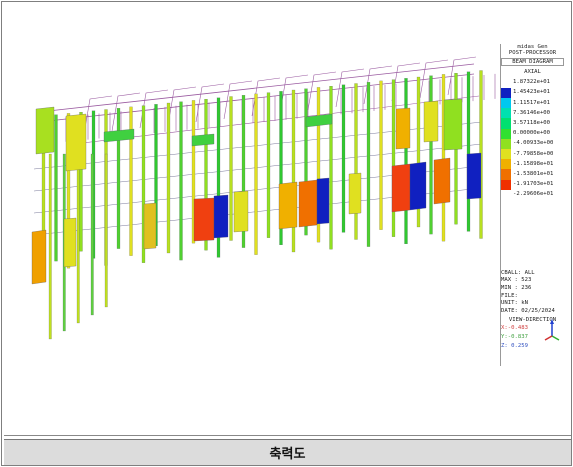 The height and width of the screenshot is (467, 573). I want to click on legend-value: -4.00933e+00, so click(533, 143).